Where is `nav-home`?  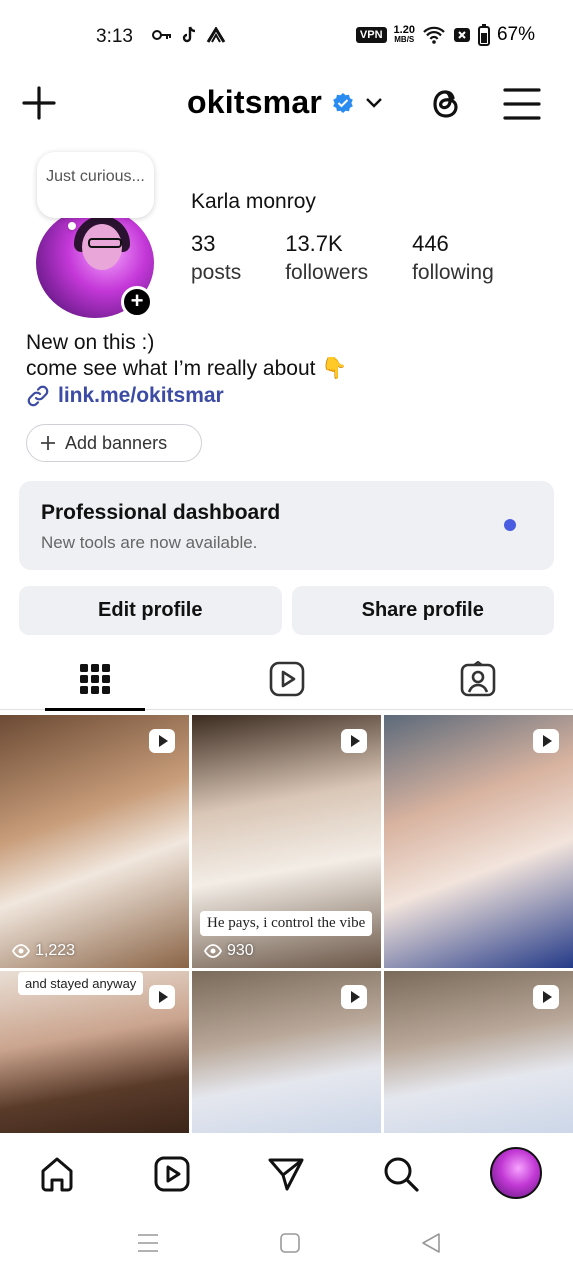
nav-home is located at coordinates (57, 1174).